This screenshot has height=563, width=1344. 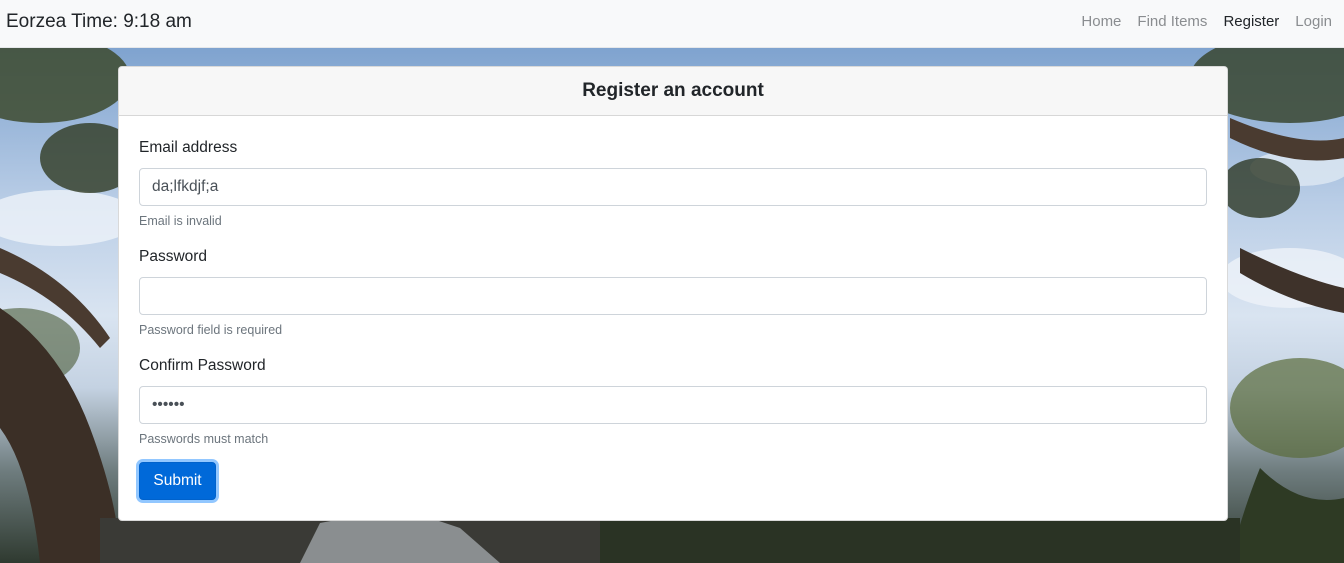 What do you see at coordinates (1172, 22) in the screenshot?
I see `nav-link-find-items: Find Items` at bounding box center [1172, 22].